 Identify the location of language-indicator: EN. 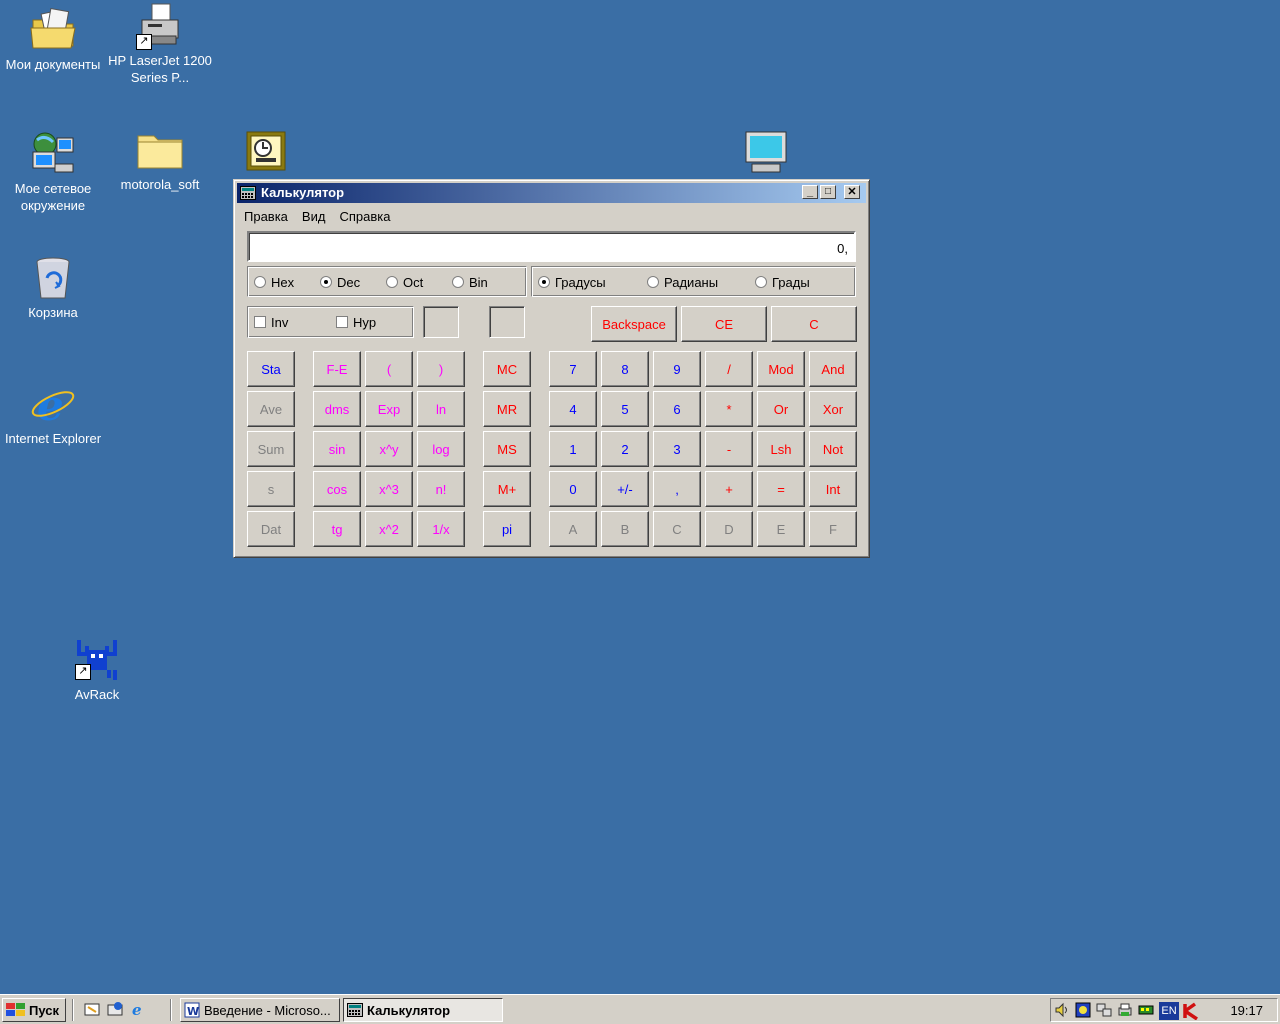
(1169, 1011).